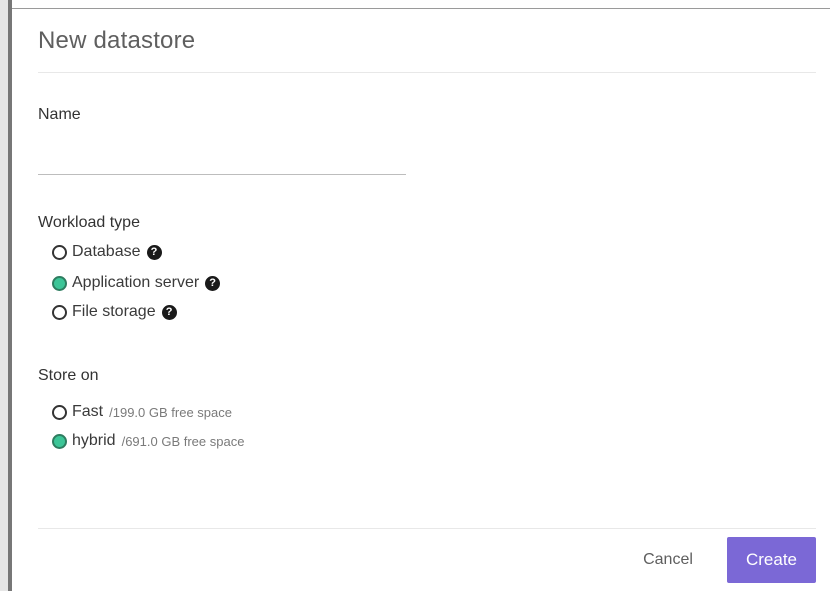 This screenshot has width=830, height=591. I want to click on workload-option-label: Application server, so click(136, 282).